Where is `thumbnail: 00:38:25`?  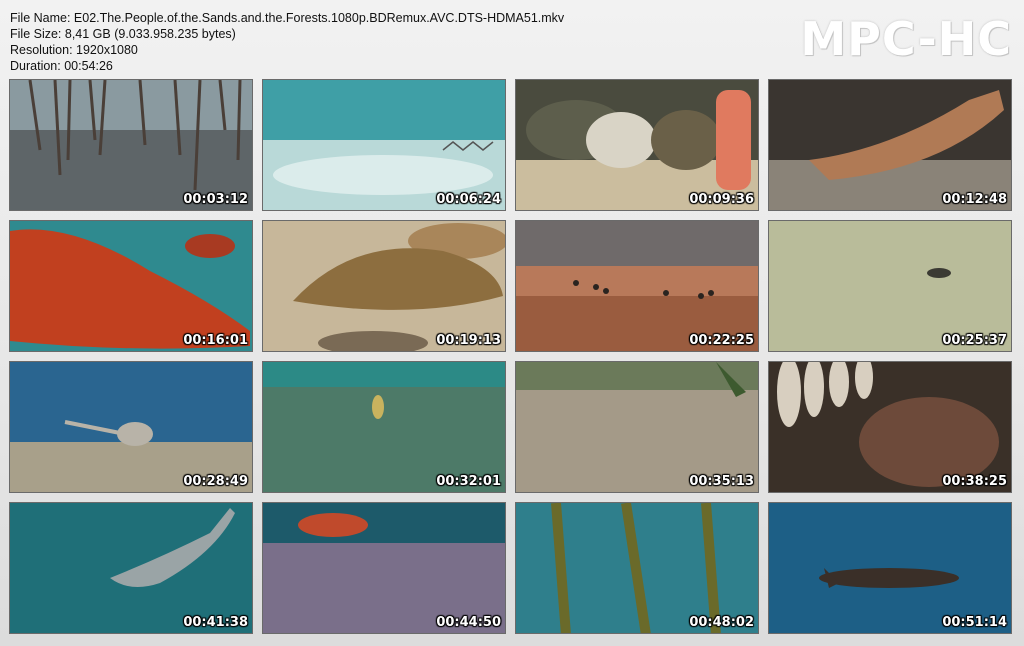 thumbnail: 00:38:25 is located at coordinates (890, 427).